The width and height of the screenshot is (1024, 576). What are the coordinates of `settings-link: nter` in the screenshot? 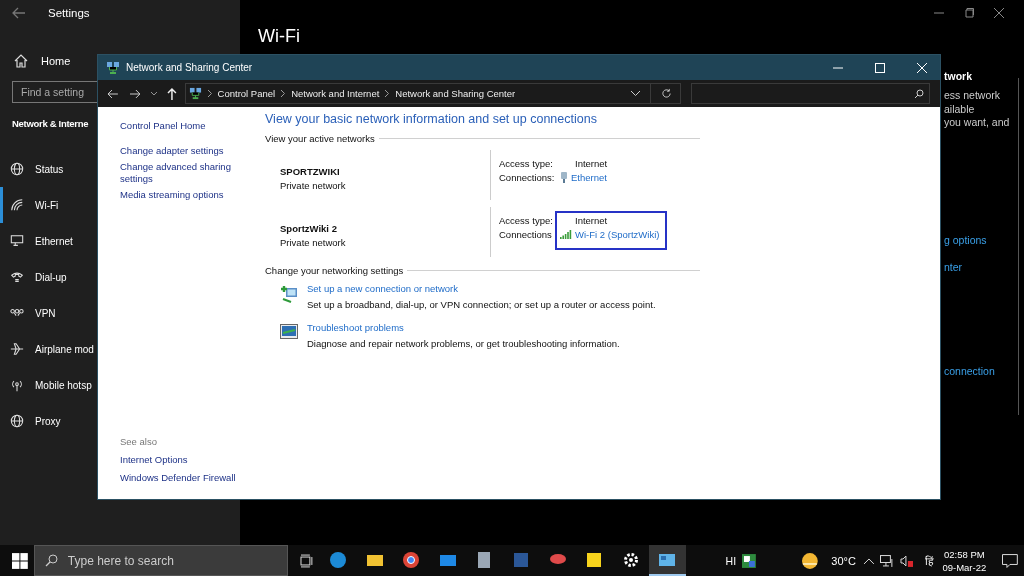 It's located at (953, 266).